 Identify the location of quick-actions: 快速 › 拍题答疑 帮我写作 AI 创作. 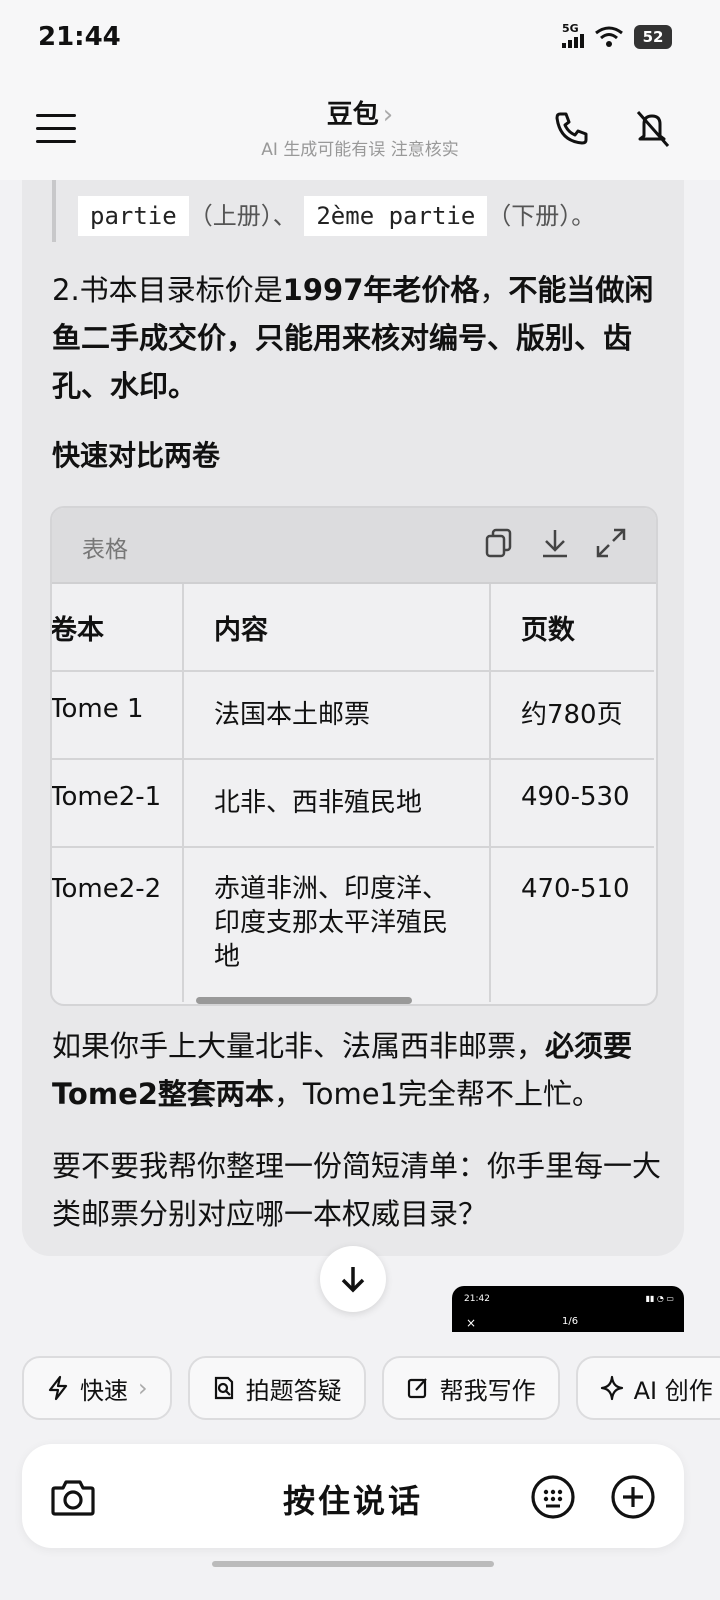
(371, 1388).